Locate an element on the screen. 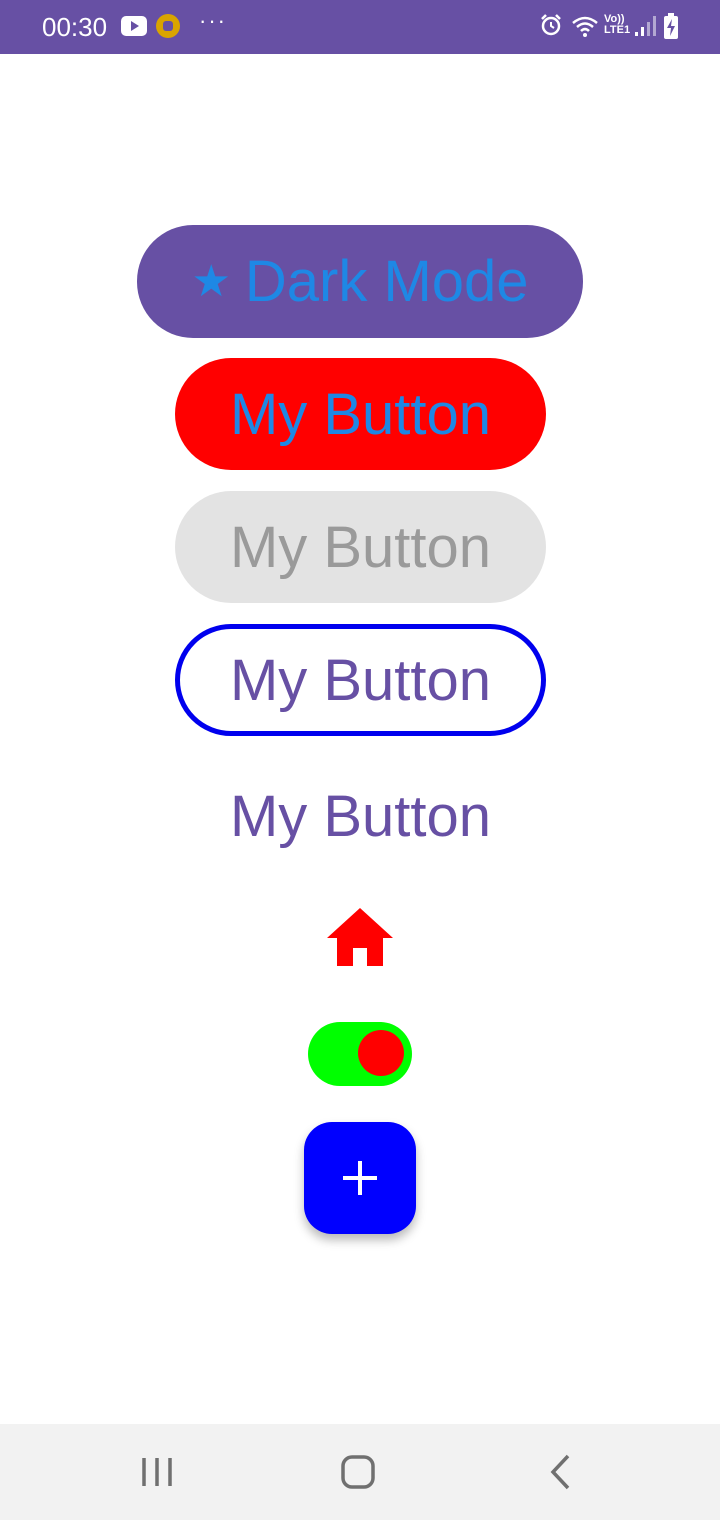  outlined-button-label: My Button is located at coordinates (360, 680).